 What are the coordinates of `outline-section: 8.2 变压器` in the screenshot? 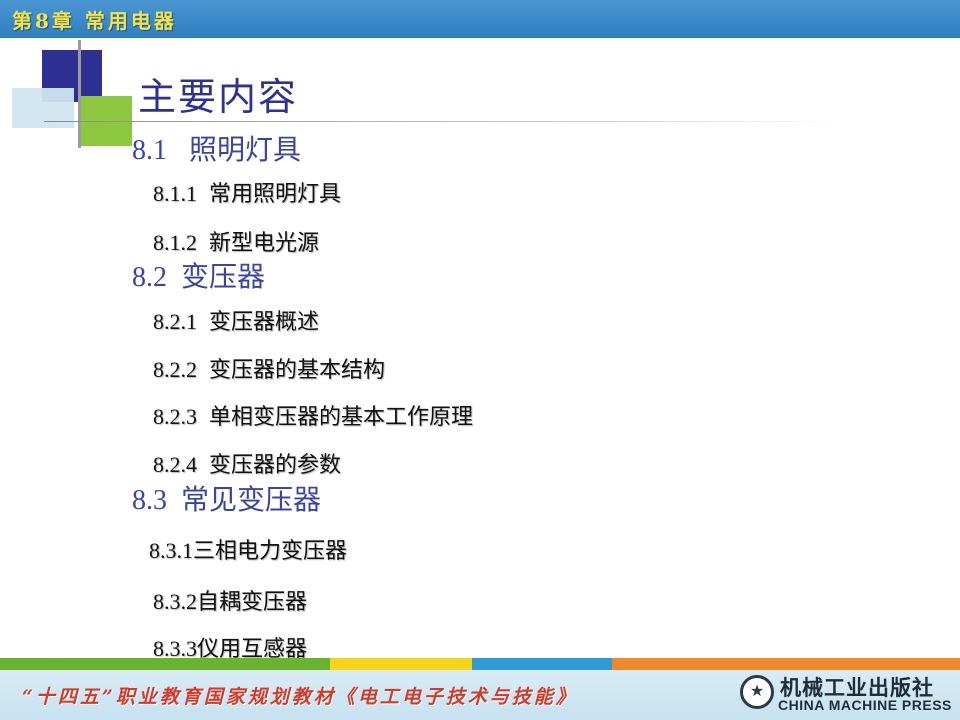 It's located at (198, 275).